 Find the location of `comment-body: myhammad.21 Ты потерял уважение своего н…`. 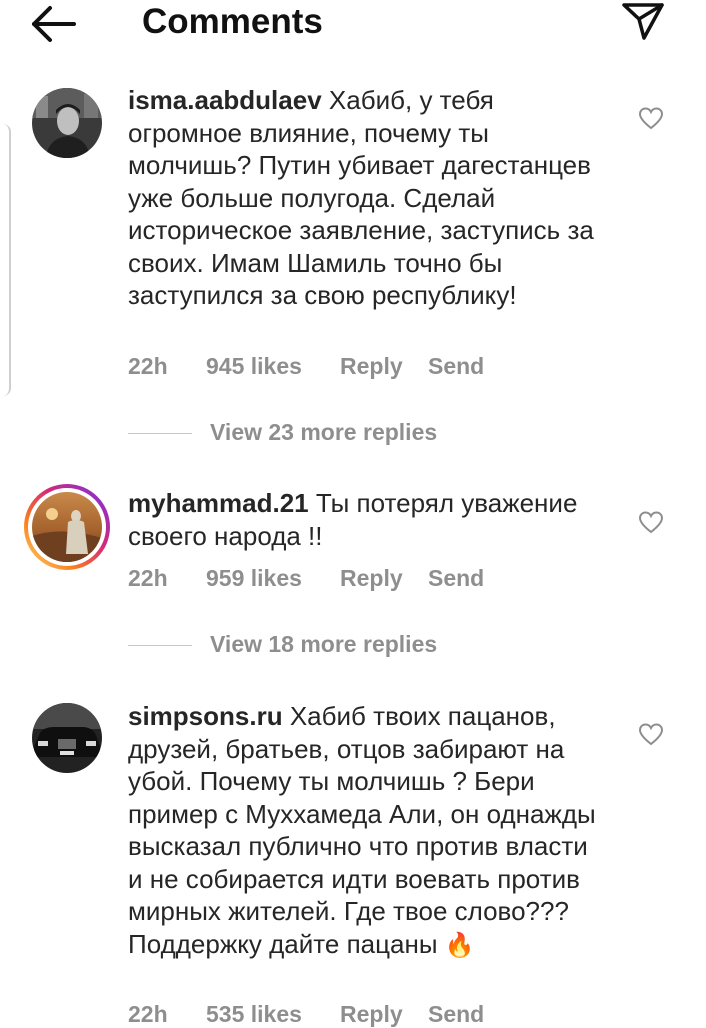

comment-body: myhammad.21 Ты потерял уважение своего н… is located at coordinates (368, 519).